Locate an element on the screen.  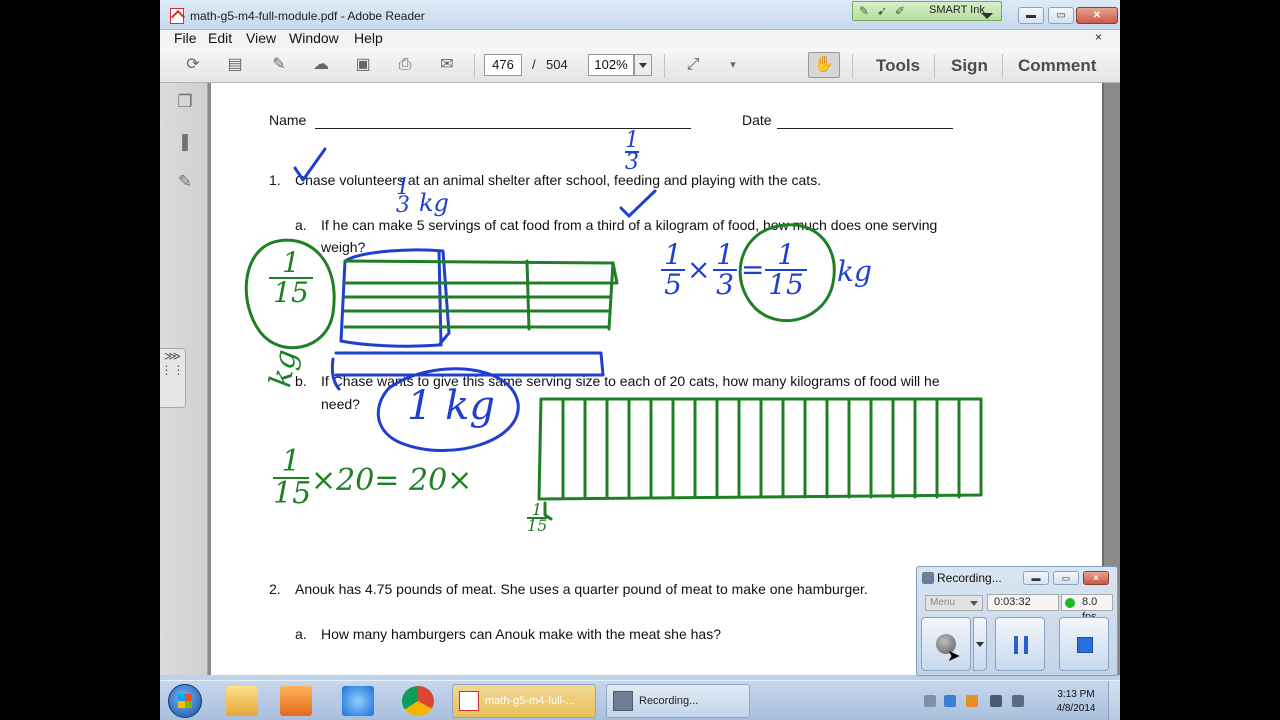
chevron-down-icon is located at coordinates (987, 16).